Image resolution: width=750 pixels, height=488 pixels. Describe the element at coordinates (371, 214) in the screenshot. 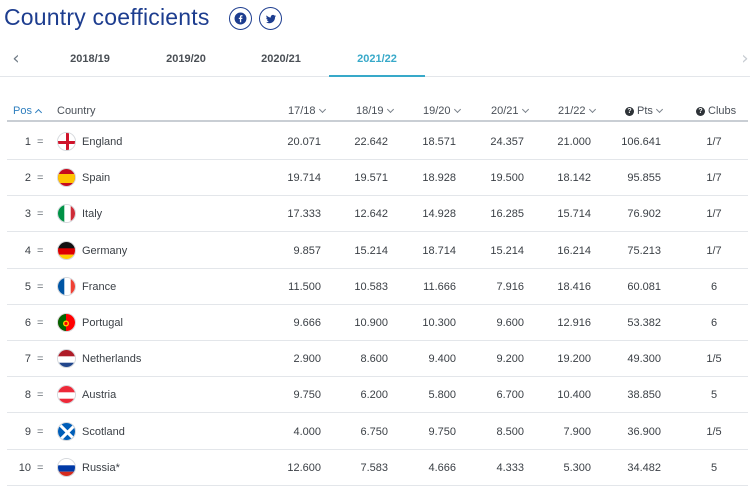

I see `row-s1819: 12.642` at that location.